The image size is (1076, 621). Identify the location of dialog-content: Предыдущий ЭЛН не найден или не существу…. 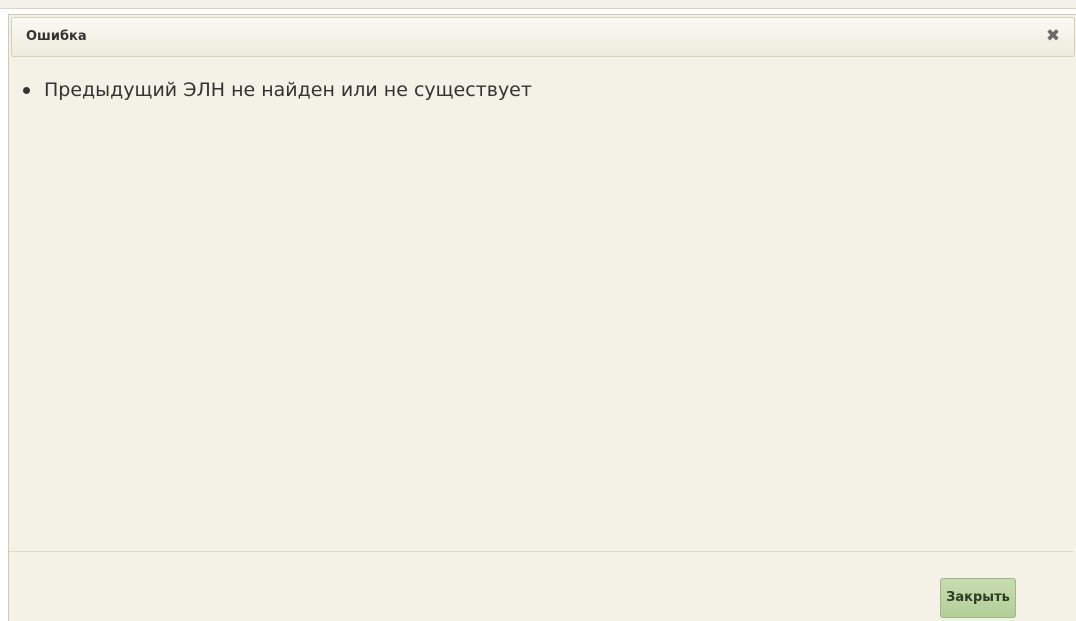
(541, 90).